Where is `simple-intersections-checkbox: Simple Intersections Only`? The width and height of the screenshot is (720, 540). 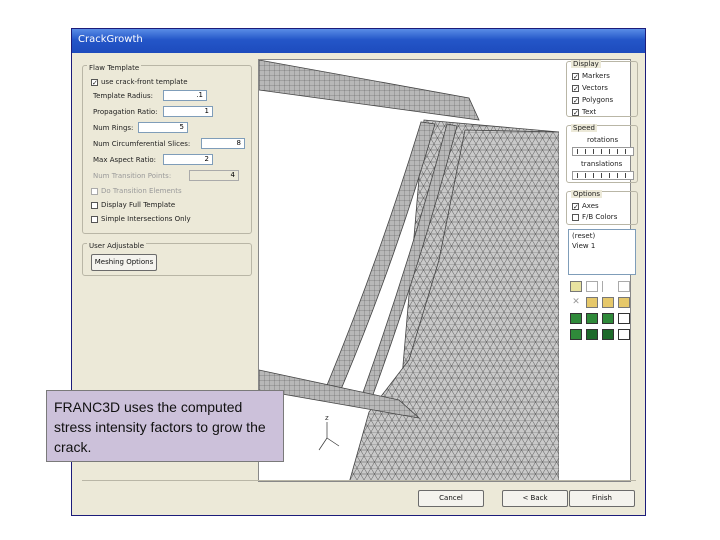
simple-intersections-checkbox: Simple Intersections Only is located at coordinates (141, 219).